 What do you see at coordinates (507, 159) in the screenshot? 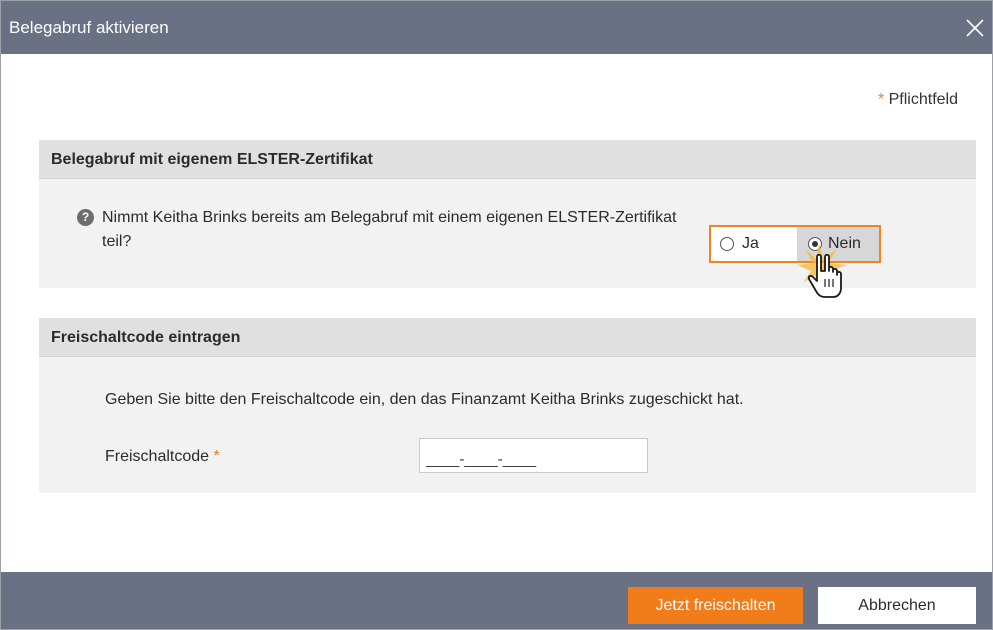
I see `certificate-section-header: Belegabruf mit eigenem ELSTER-Zertifikat` at bounding box center [507, 159].